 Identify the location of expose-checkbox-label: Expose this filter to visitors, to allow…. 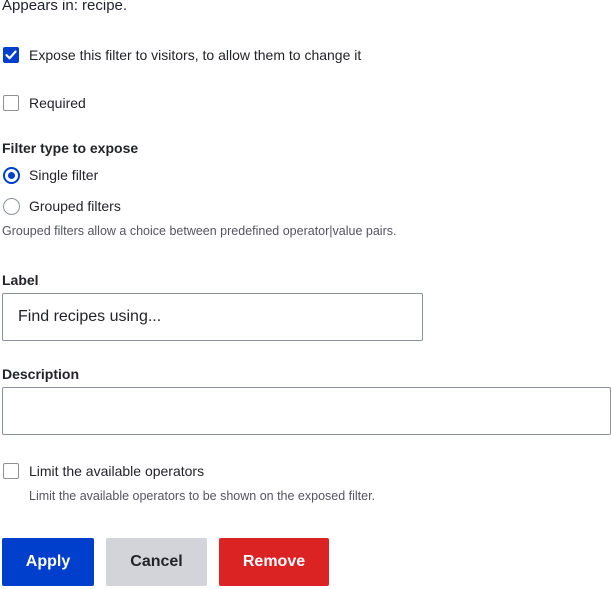
(195, 55).